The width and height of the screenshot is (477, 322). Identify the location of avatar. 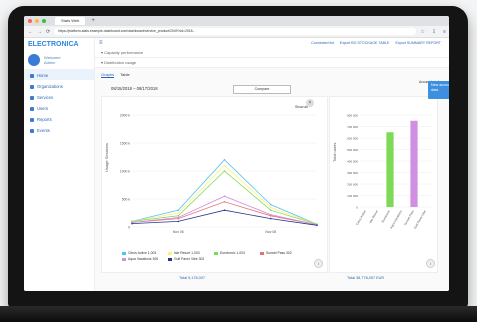
(34, 60).